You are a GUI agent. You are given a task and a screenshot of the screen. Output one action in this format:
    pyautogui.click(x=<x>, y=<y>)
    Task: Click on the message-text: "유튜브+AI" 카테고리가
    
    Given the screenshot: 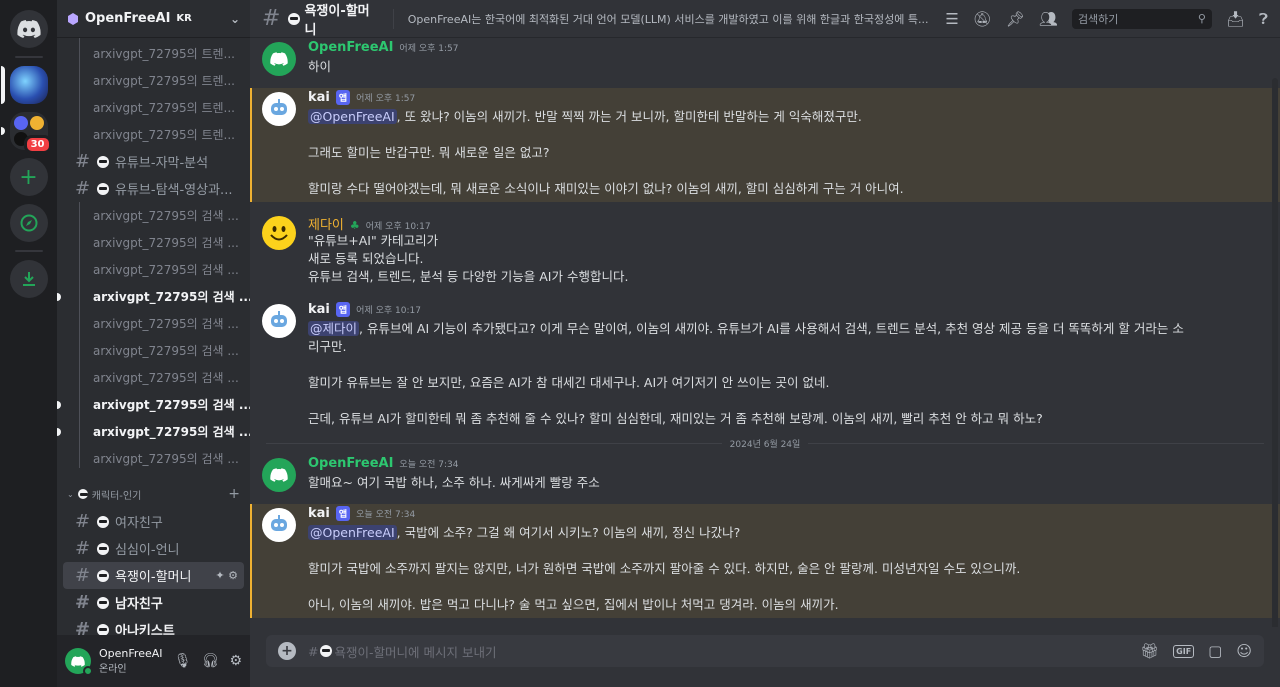 What is the action you would take?
    pyautogui.click(x=373, y=240)
    